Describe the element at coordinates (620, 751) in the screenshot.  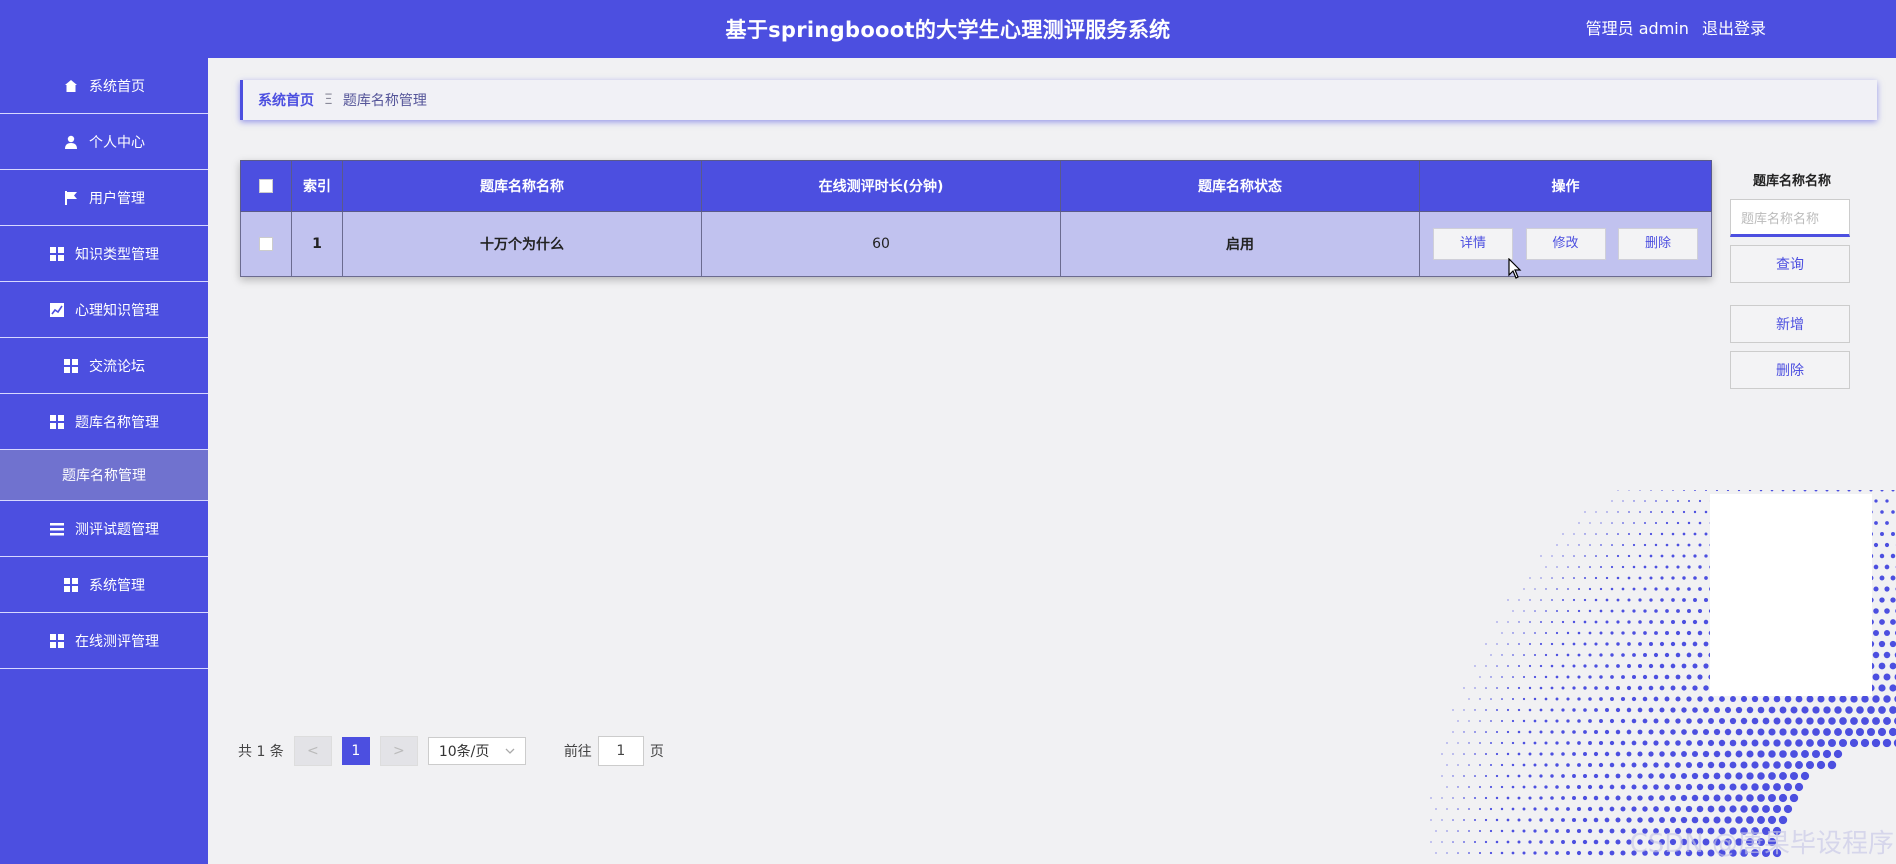
I see `goto-page-input: 1` at that location.